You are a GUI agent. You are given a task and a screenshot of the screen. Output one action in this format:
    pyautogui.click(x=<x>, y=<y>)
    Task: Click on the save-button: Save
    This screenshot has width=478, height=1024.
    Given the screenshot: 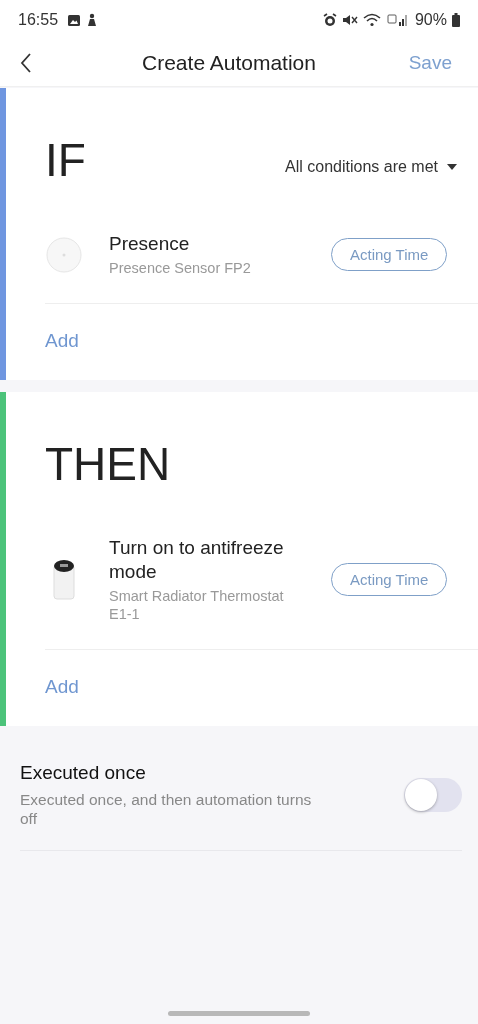 What is the action you would take?
    pyautogui.click(x=418, y=63)
    